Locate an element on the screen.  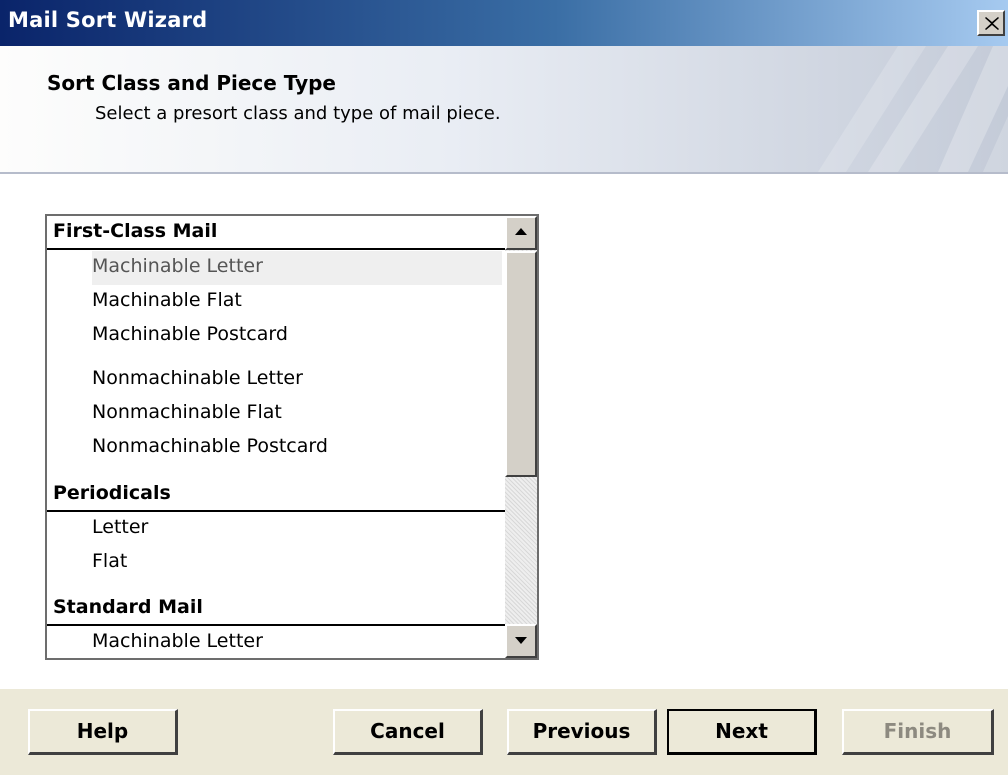
list-item: Machinable Letter is located at coordinates (297, 642).